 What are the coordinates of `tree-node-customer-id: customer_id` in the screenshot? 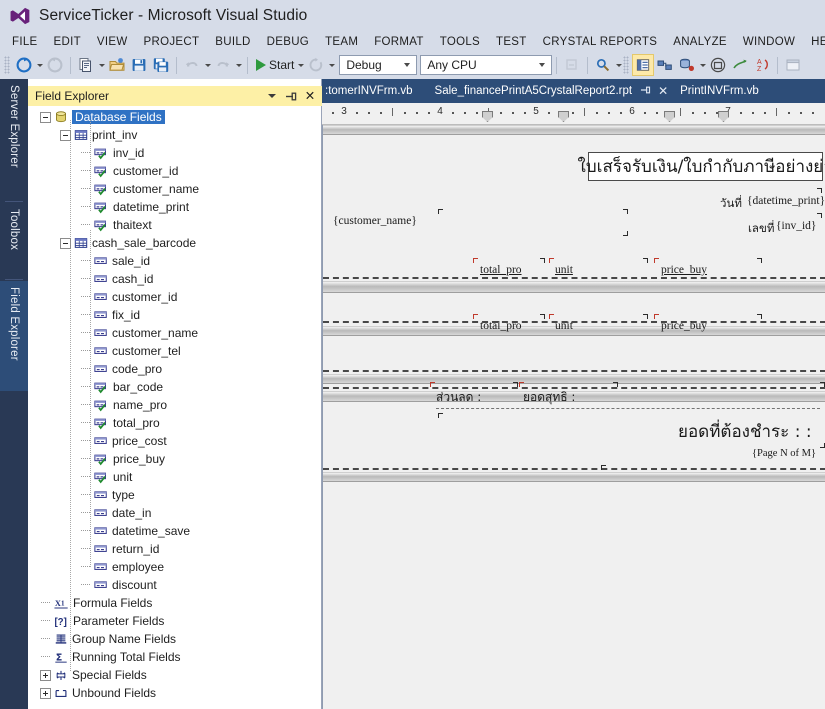 It's located at (175, 171).